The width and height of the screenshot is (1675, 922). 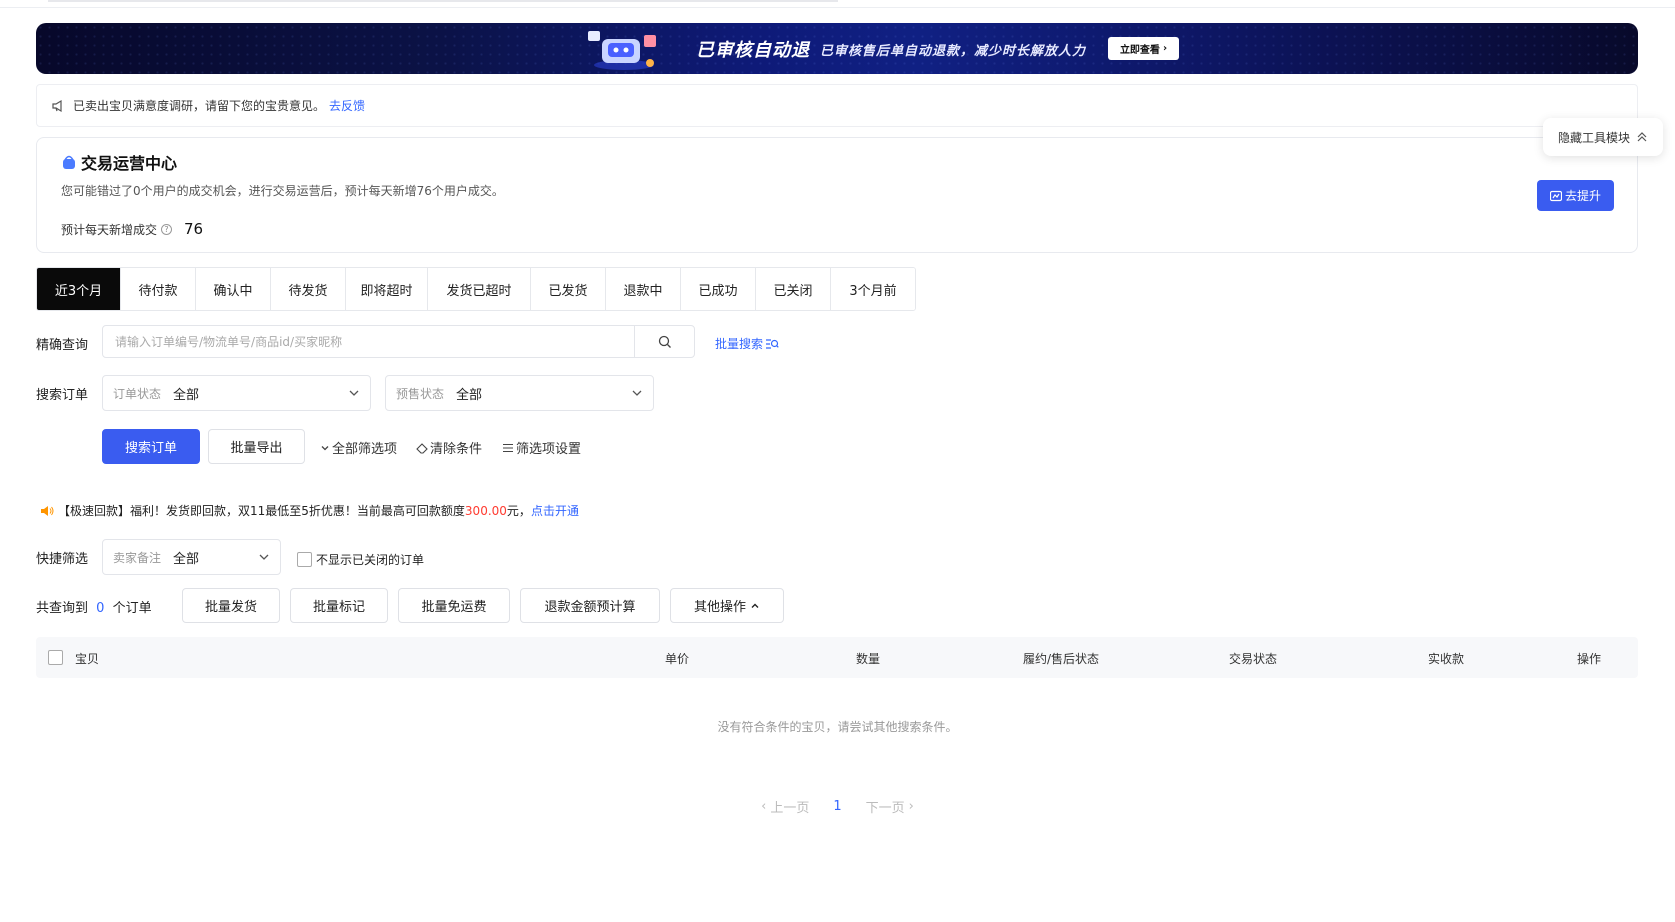 What do you see at coordinates (868, 659) in the screenshot?
I see `col-quantity: 数量` at bounding box center [868, 659].